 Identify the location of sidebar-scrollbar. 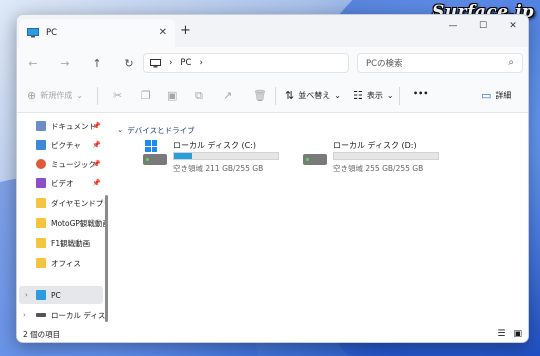
(106, 258).